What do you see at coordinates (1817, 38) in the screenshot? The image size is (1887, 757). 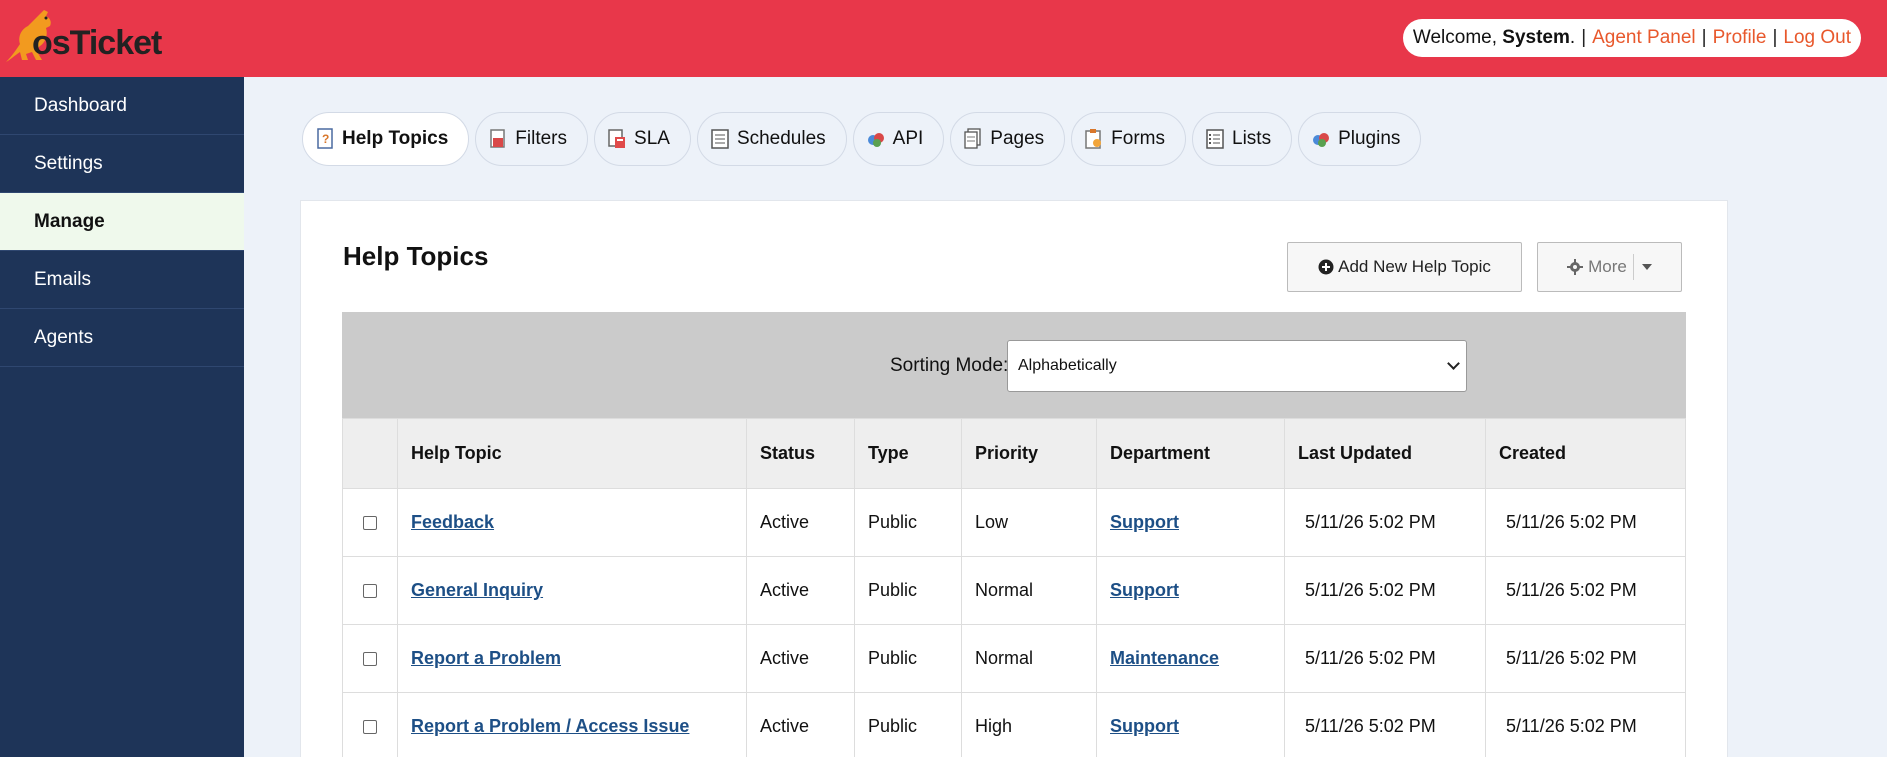 I see `logout-link: Log Out` at bounding box center [1817, 38].